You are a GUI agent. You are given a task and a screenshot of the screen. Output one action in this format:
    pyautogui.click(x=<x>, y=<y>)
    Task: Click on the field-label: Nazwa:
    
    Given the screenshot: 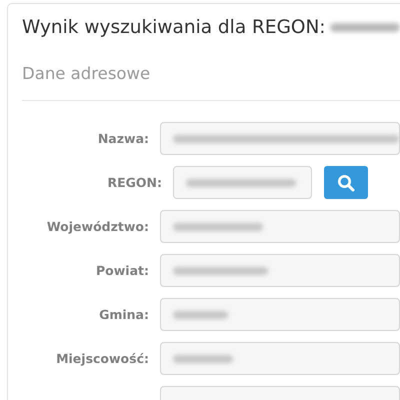 What is the action you would take?
    pyautogui.click(x=123, y=138)
    